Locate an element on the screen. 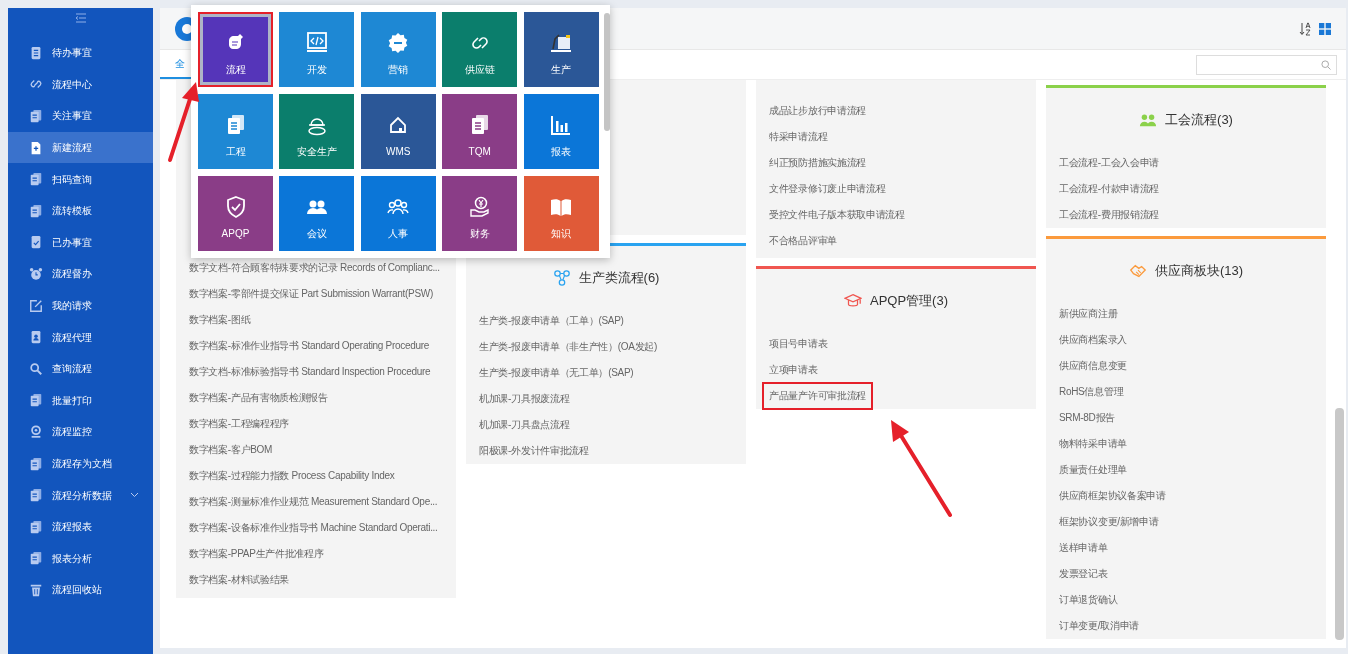  workflow-link: 订单退货确认 is located at coordinates (1088, 600).